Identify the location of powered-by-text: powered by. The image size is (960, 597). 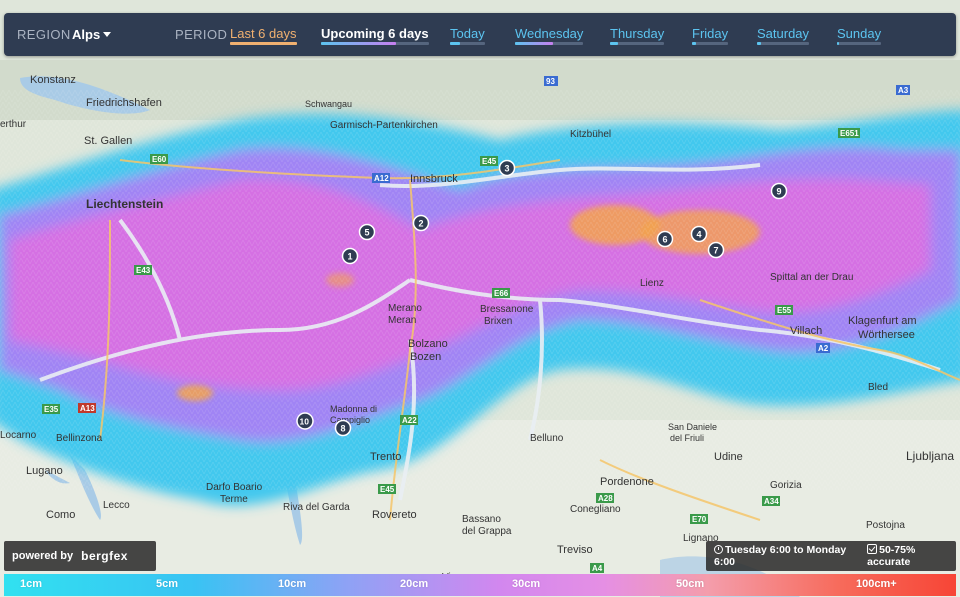
(43, 556).